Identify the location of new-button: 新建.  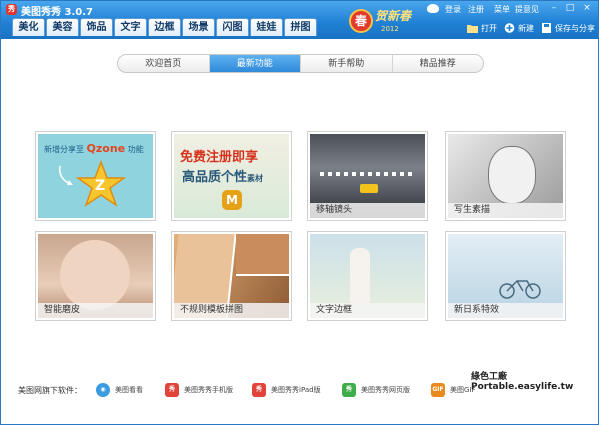
(519, 28).